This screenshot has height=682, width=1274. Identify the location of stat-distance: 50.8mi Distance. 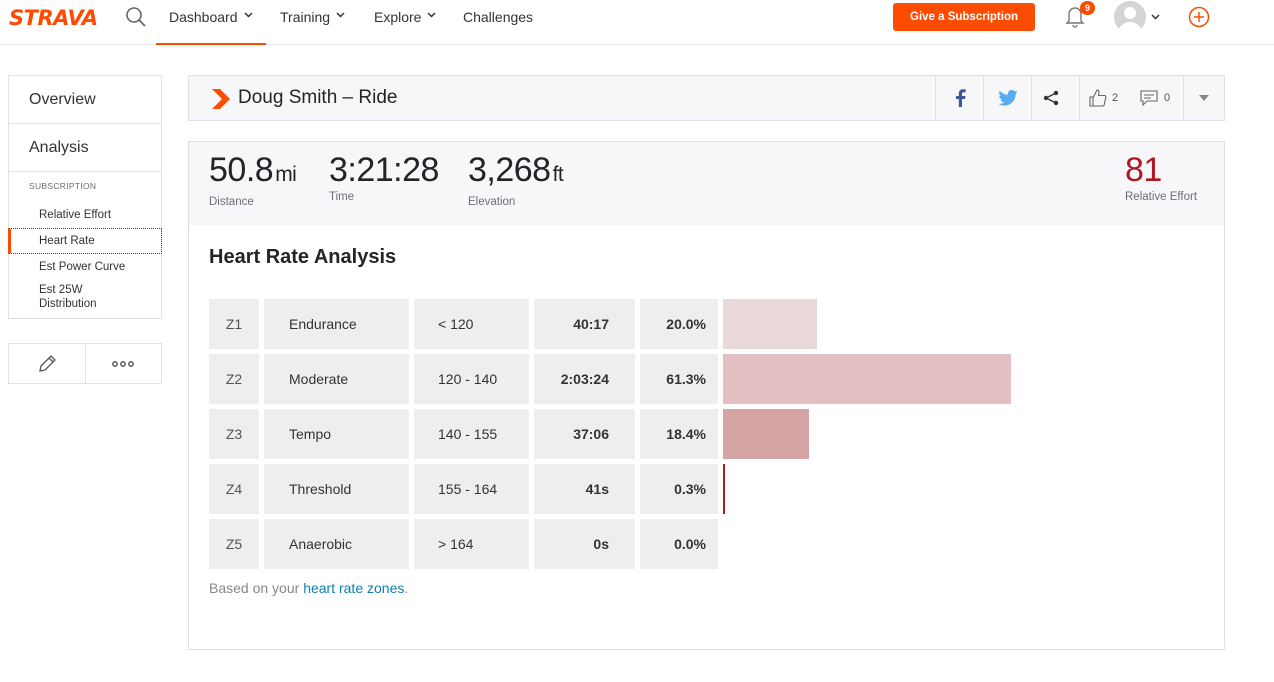
(253, 179).